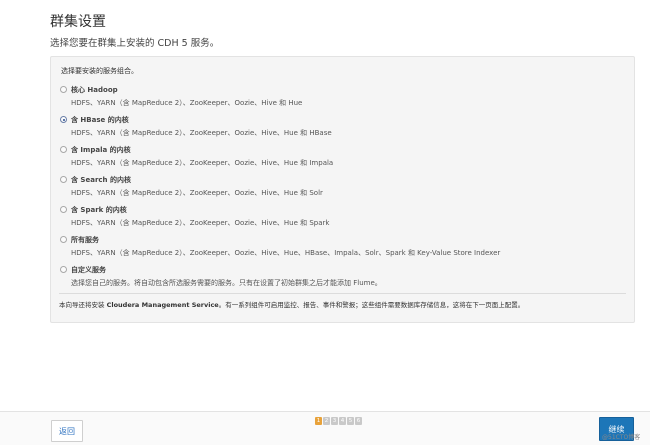  Describe the element at coordinates (63, 239) in the screenshot. I see `radio-all-services` at that location.